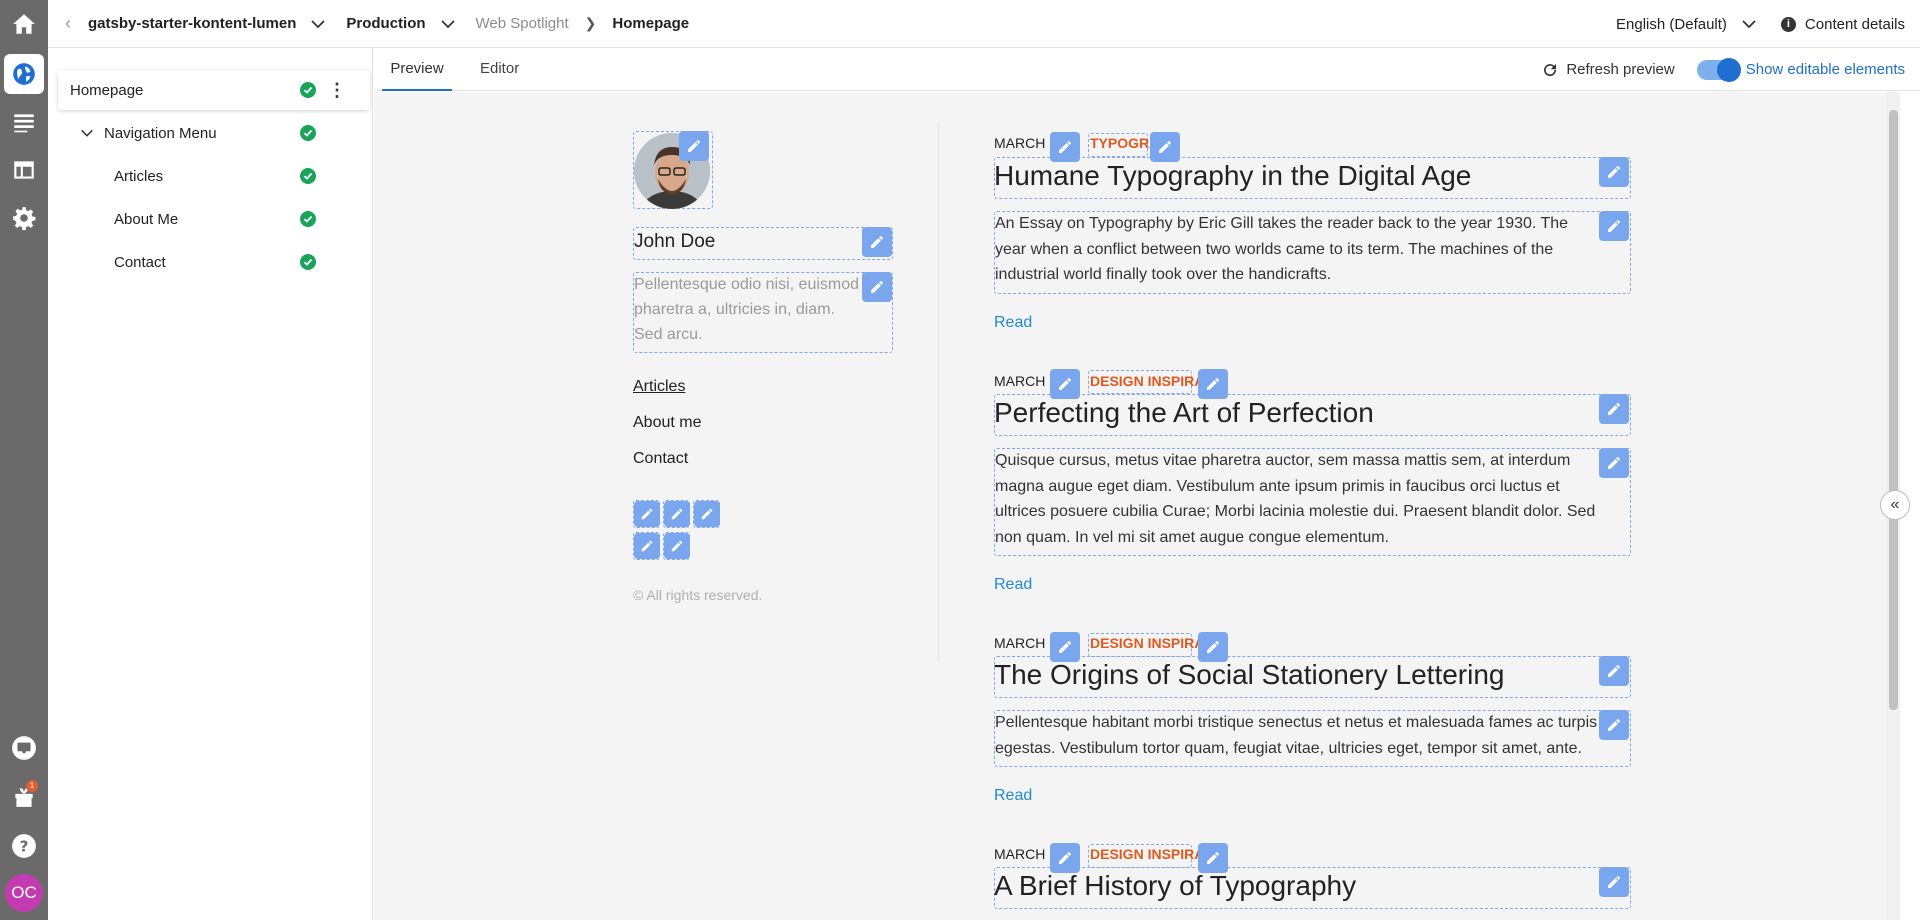  What do you see at coordinates (877, 242) in the screenshot?
I see `edit-name-pencil-icon` at bounding box center [877, 242].